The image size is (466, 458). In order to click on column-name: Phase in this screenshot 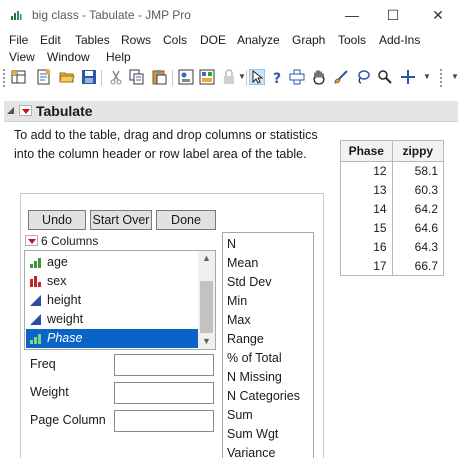, I will do `click(65, 338)`.